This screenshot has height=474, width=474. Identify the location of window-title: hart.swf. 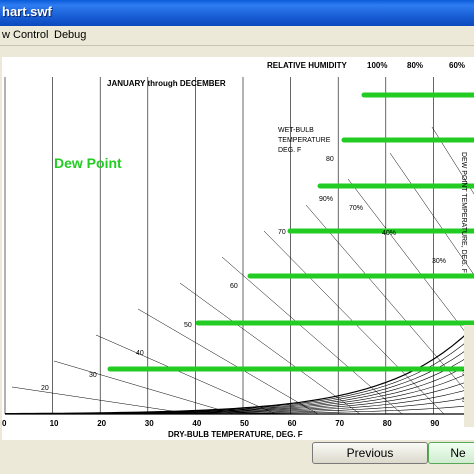
(27, 11).